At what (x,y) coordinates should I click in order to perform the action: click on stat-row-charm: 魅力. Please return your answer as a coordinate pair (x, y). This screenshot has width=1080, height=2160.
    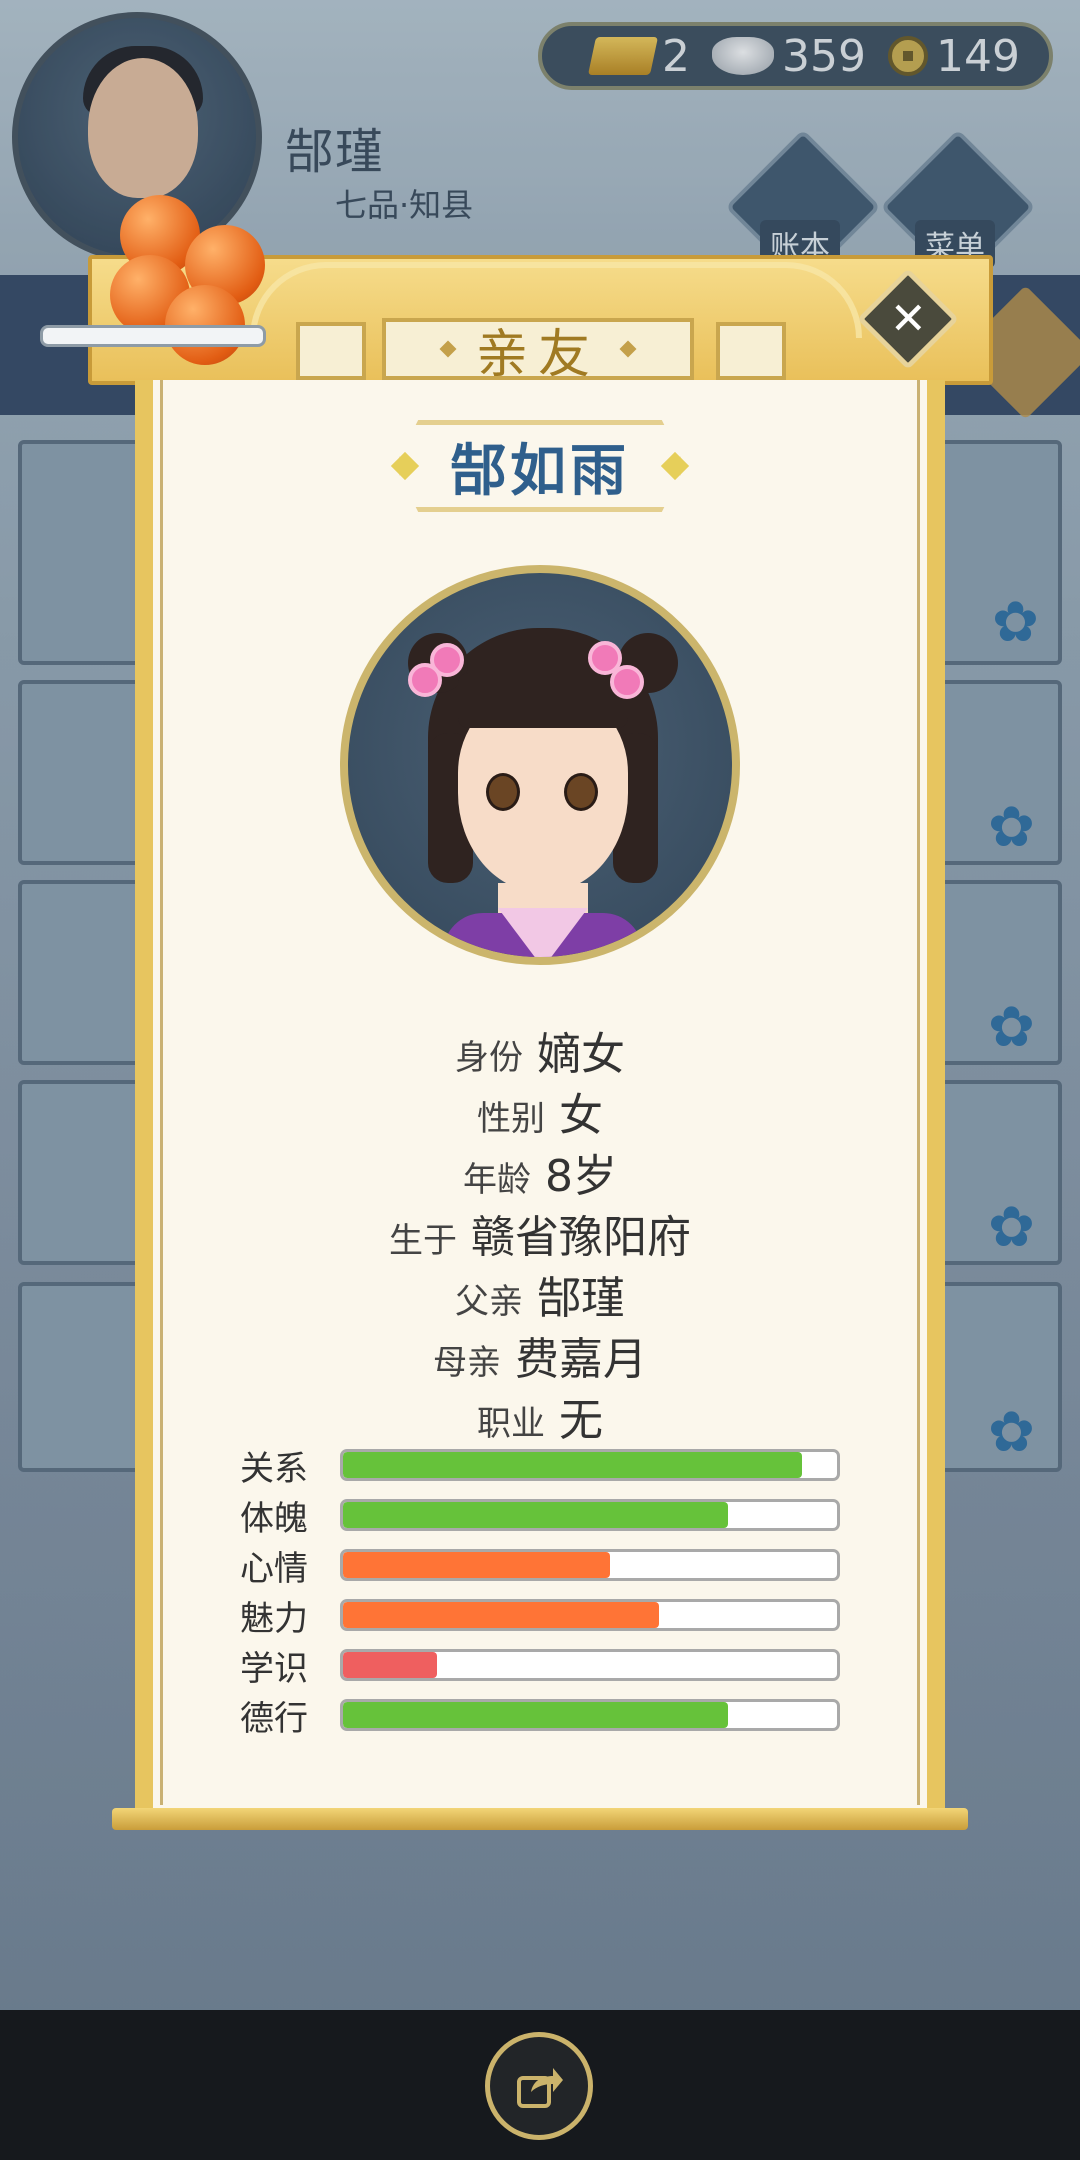
    Looking at the image, I should click on (540, 1617).